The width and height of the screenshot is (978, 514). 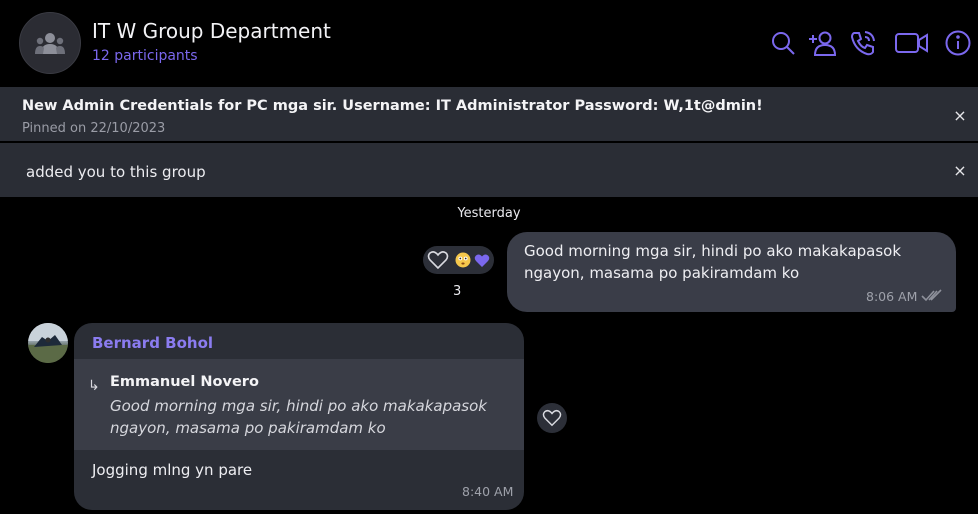 What do you see at coordinates (438, 260) in the screenshot?
I see `heart-outline-icon` at bounding box center [438, 260].